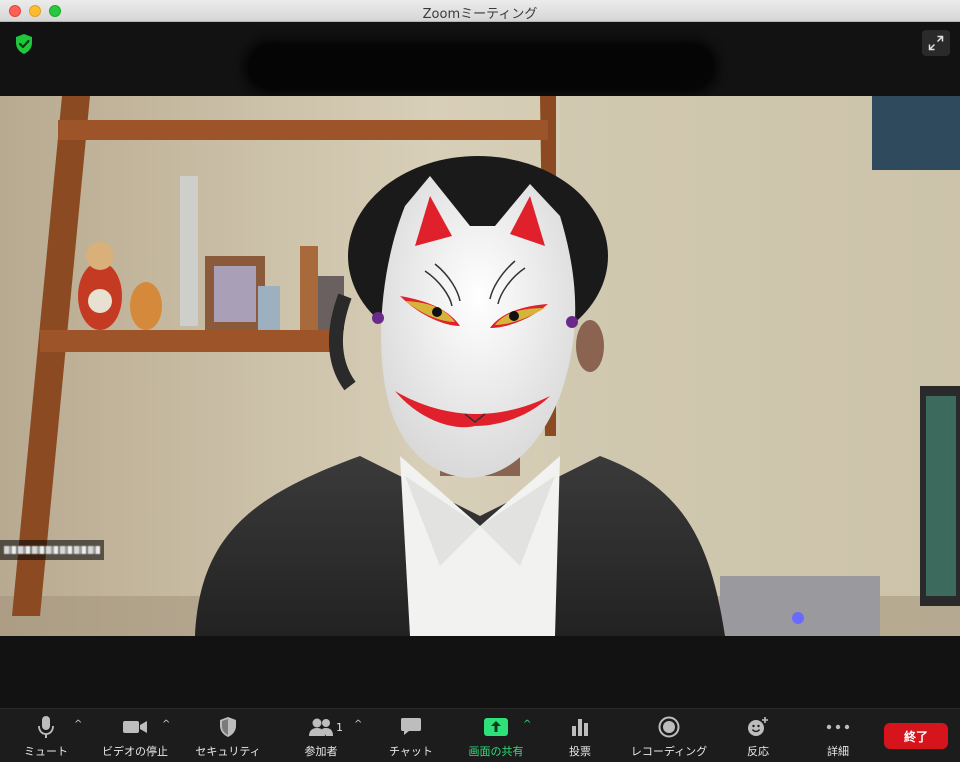 The height and width of the screenshot is (762, 960). I want to click on more-label: 詳細, so click(838, 751).